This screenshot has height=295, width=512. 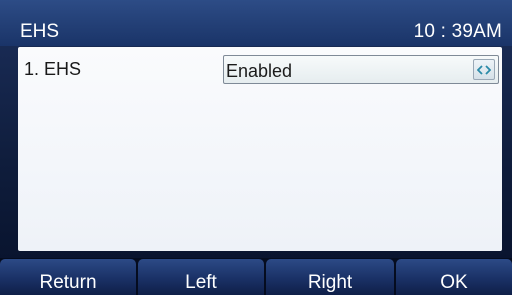 I want to click on left-right-arrows-glyph, so click(x=484, y=69).